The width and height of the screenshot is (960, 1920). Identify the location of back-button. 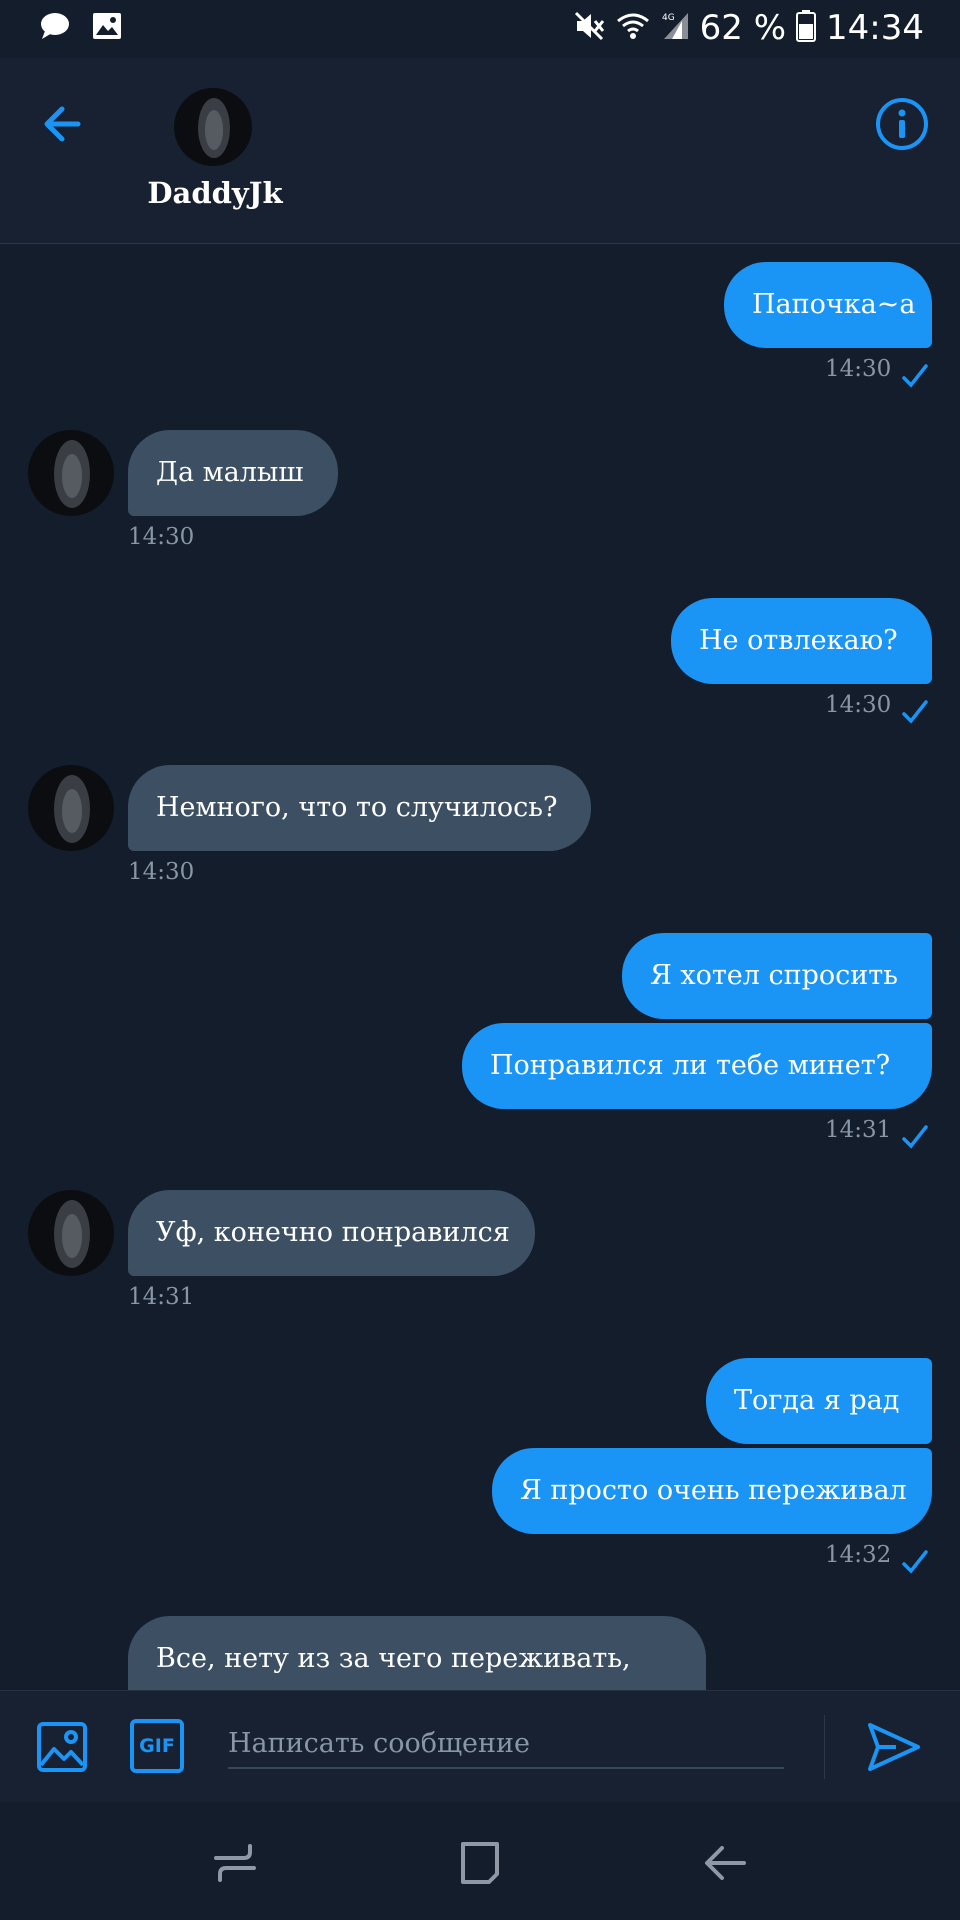
(68, 124).